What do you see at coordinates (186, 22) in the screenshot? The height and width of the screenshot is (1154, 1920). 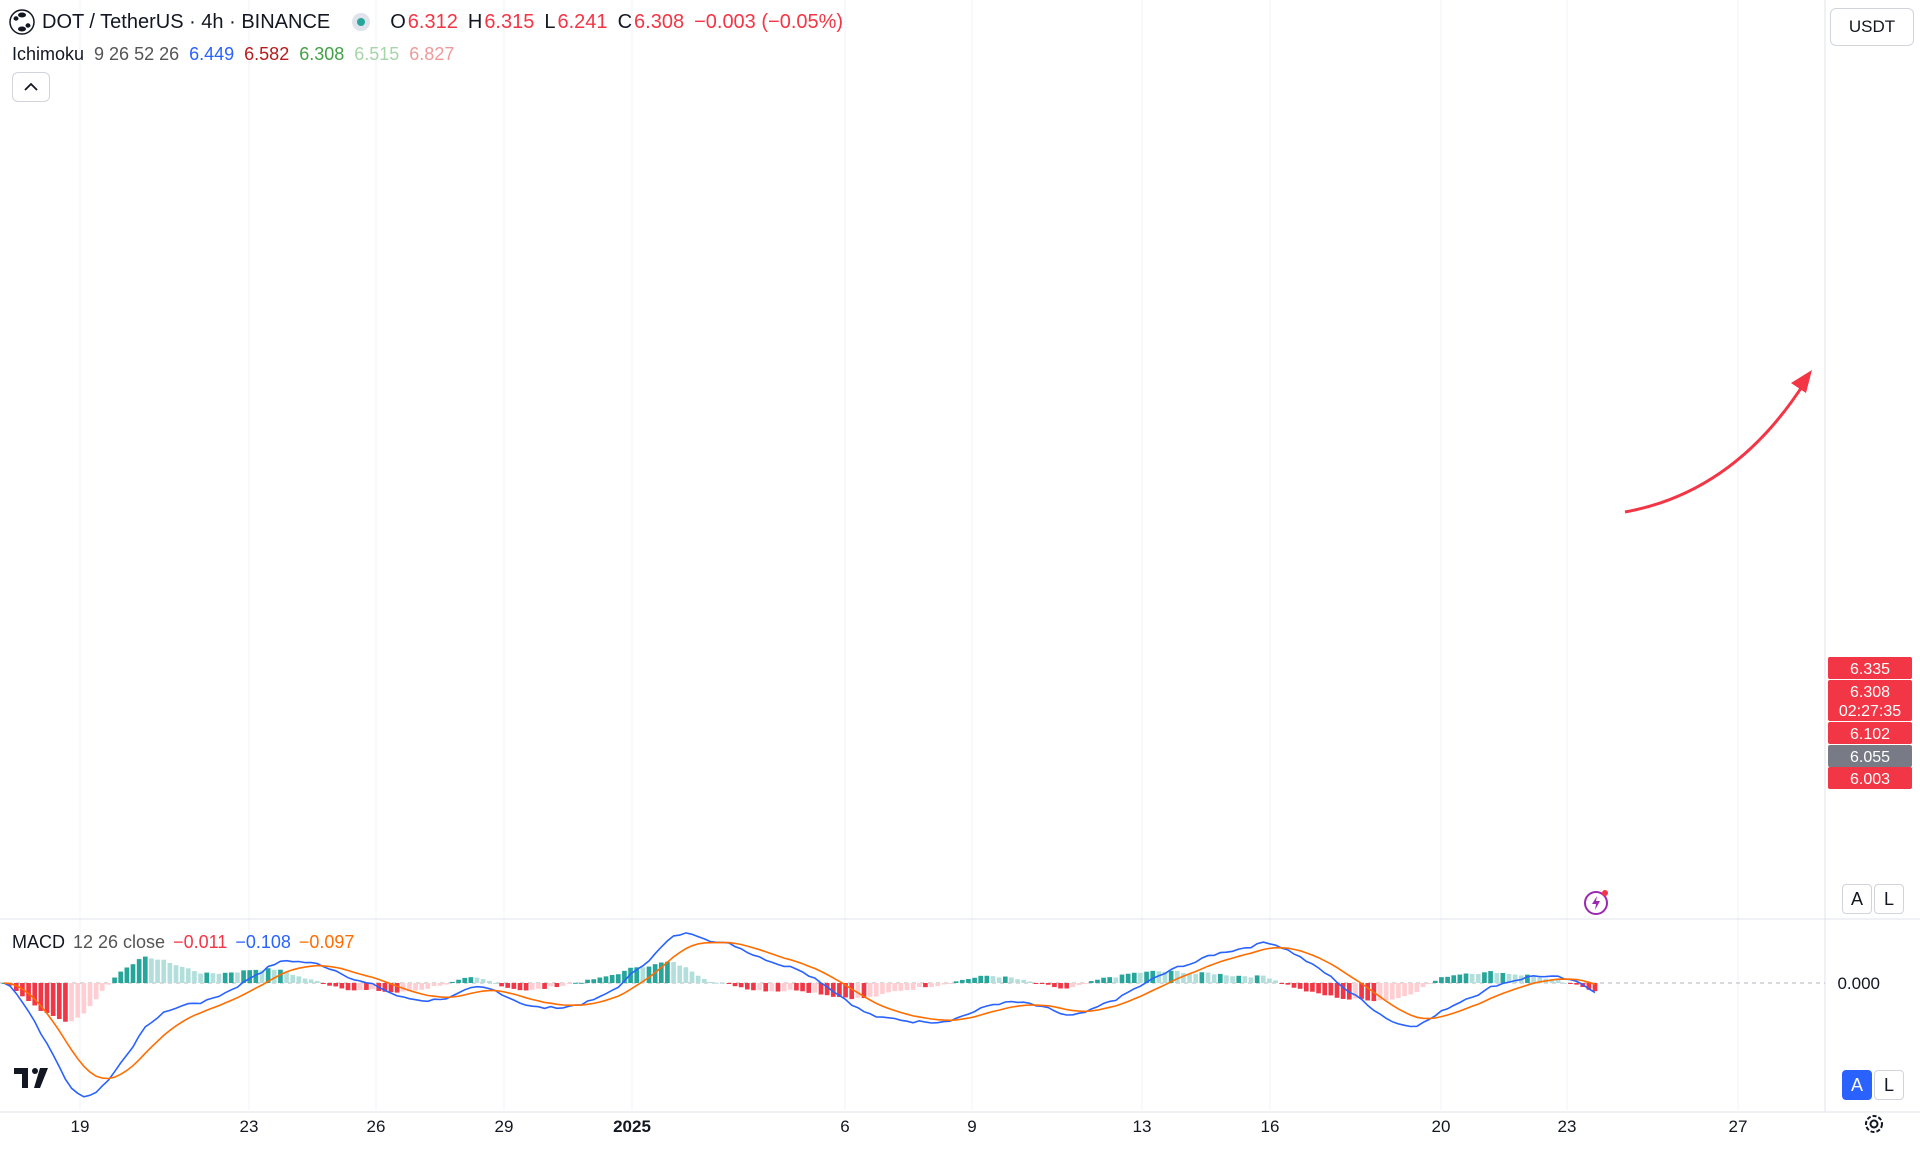 I see `symbol-title: DOT / TetherUS · 4h · BINANCE` at bounding box center [186, 22].